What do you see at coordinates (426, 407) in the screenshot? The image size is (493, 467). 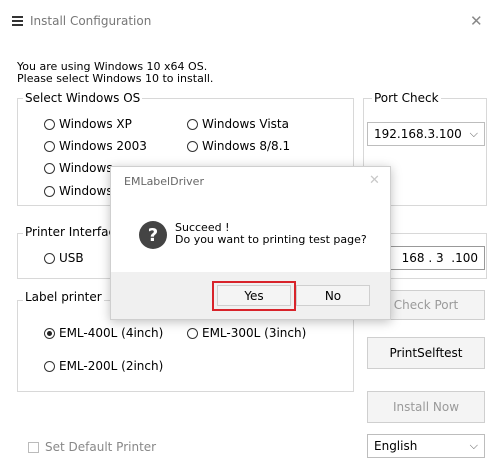 I see `install-now-button: Install Now` at bounding box center [426, 407].